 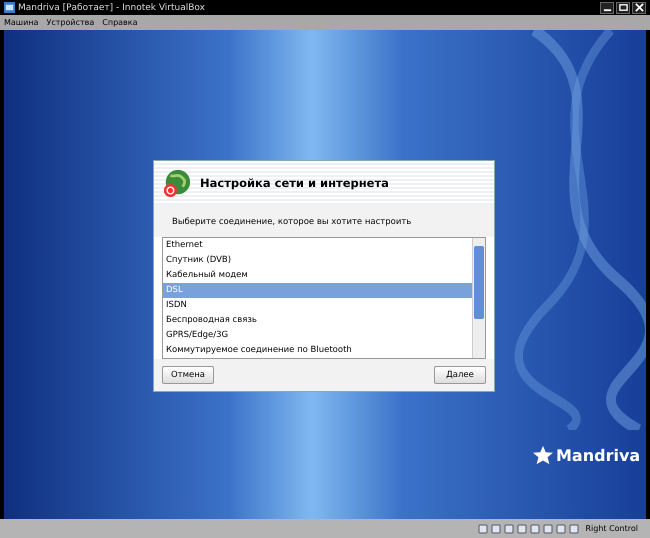 I want to click on host-key-label: Right Control, so click(x=611, y=528).